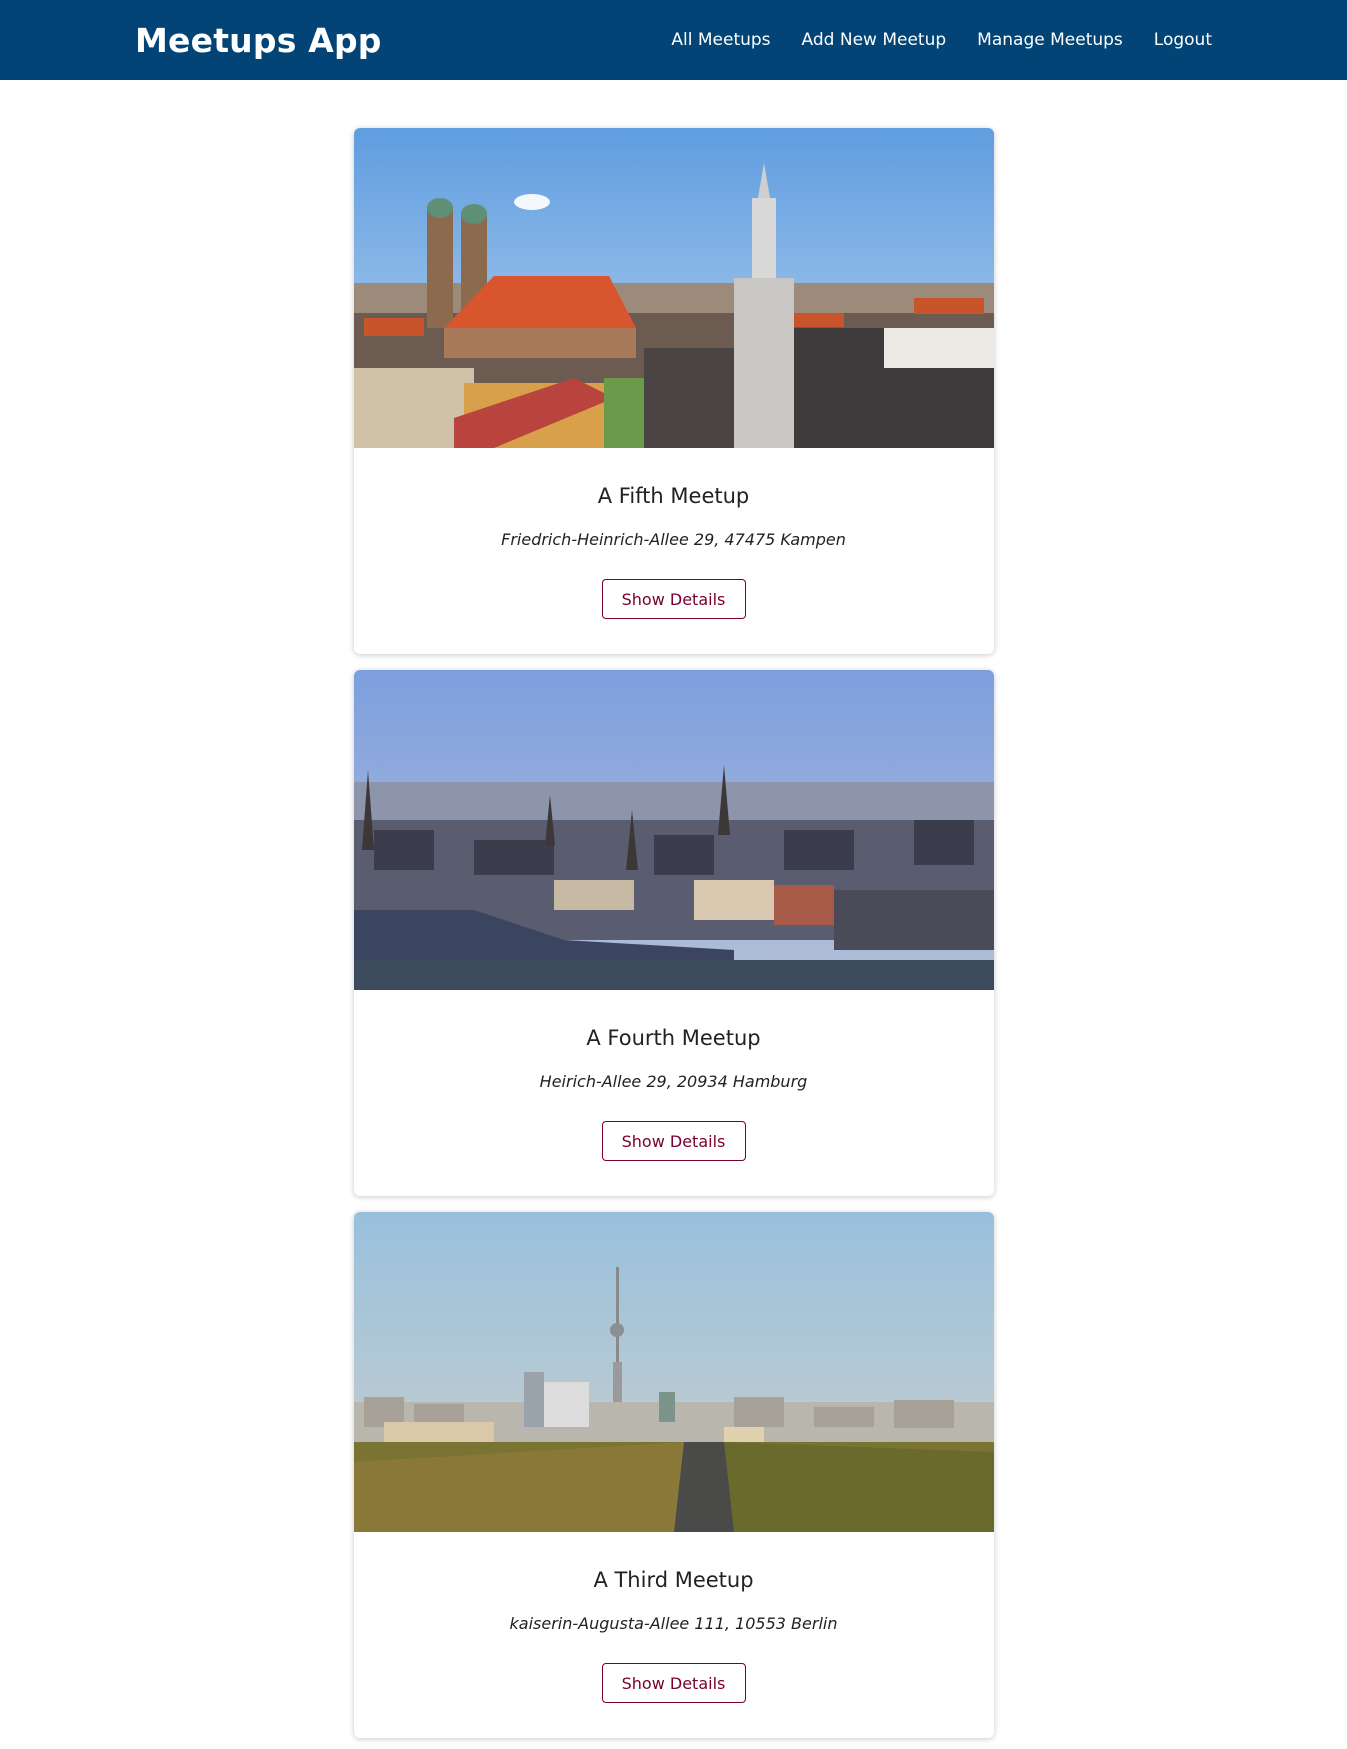 This screenshot has height=1749, width=1347. I want to click on meetup-address: kaiserin-Augusta-Allee 111, 10553 Berlin, so click(673, 1623).